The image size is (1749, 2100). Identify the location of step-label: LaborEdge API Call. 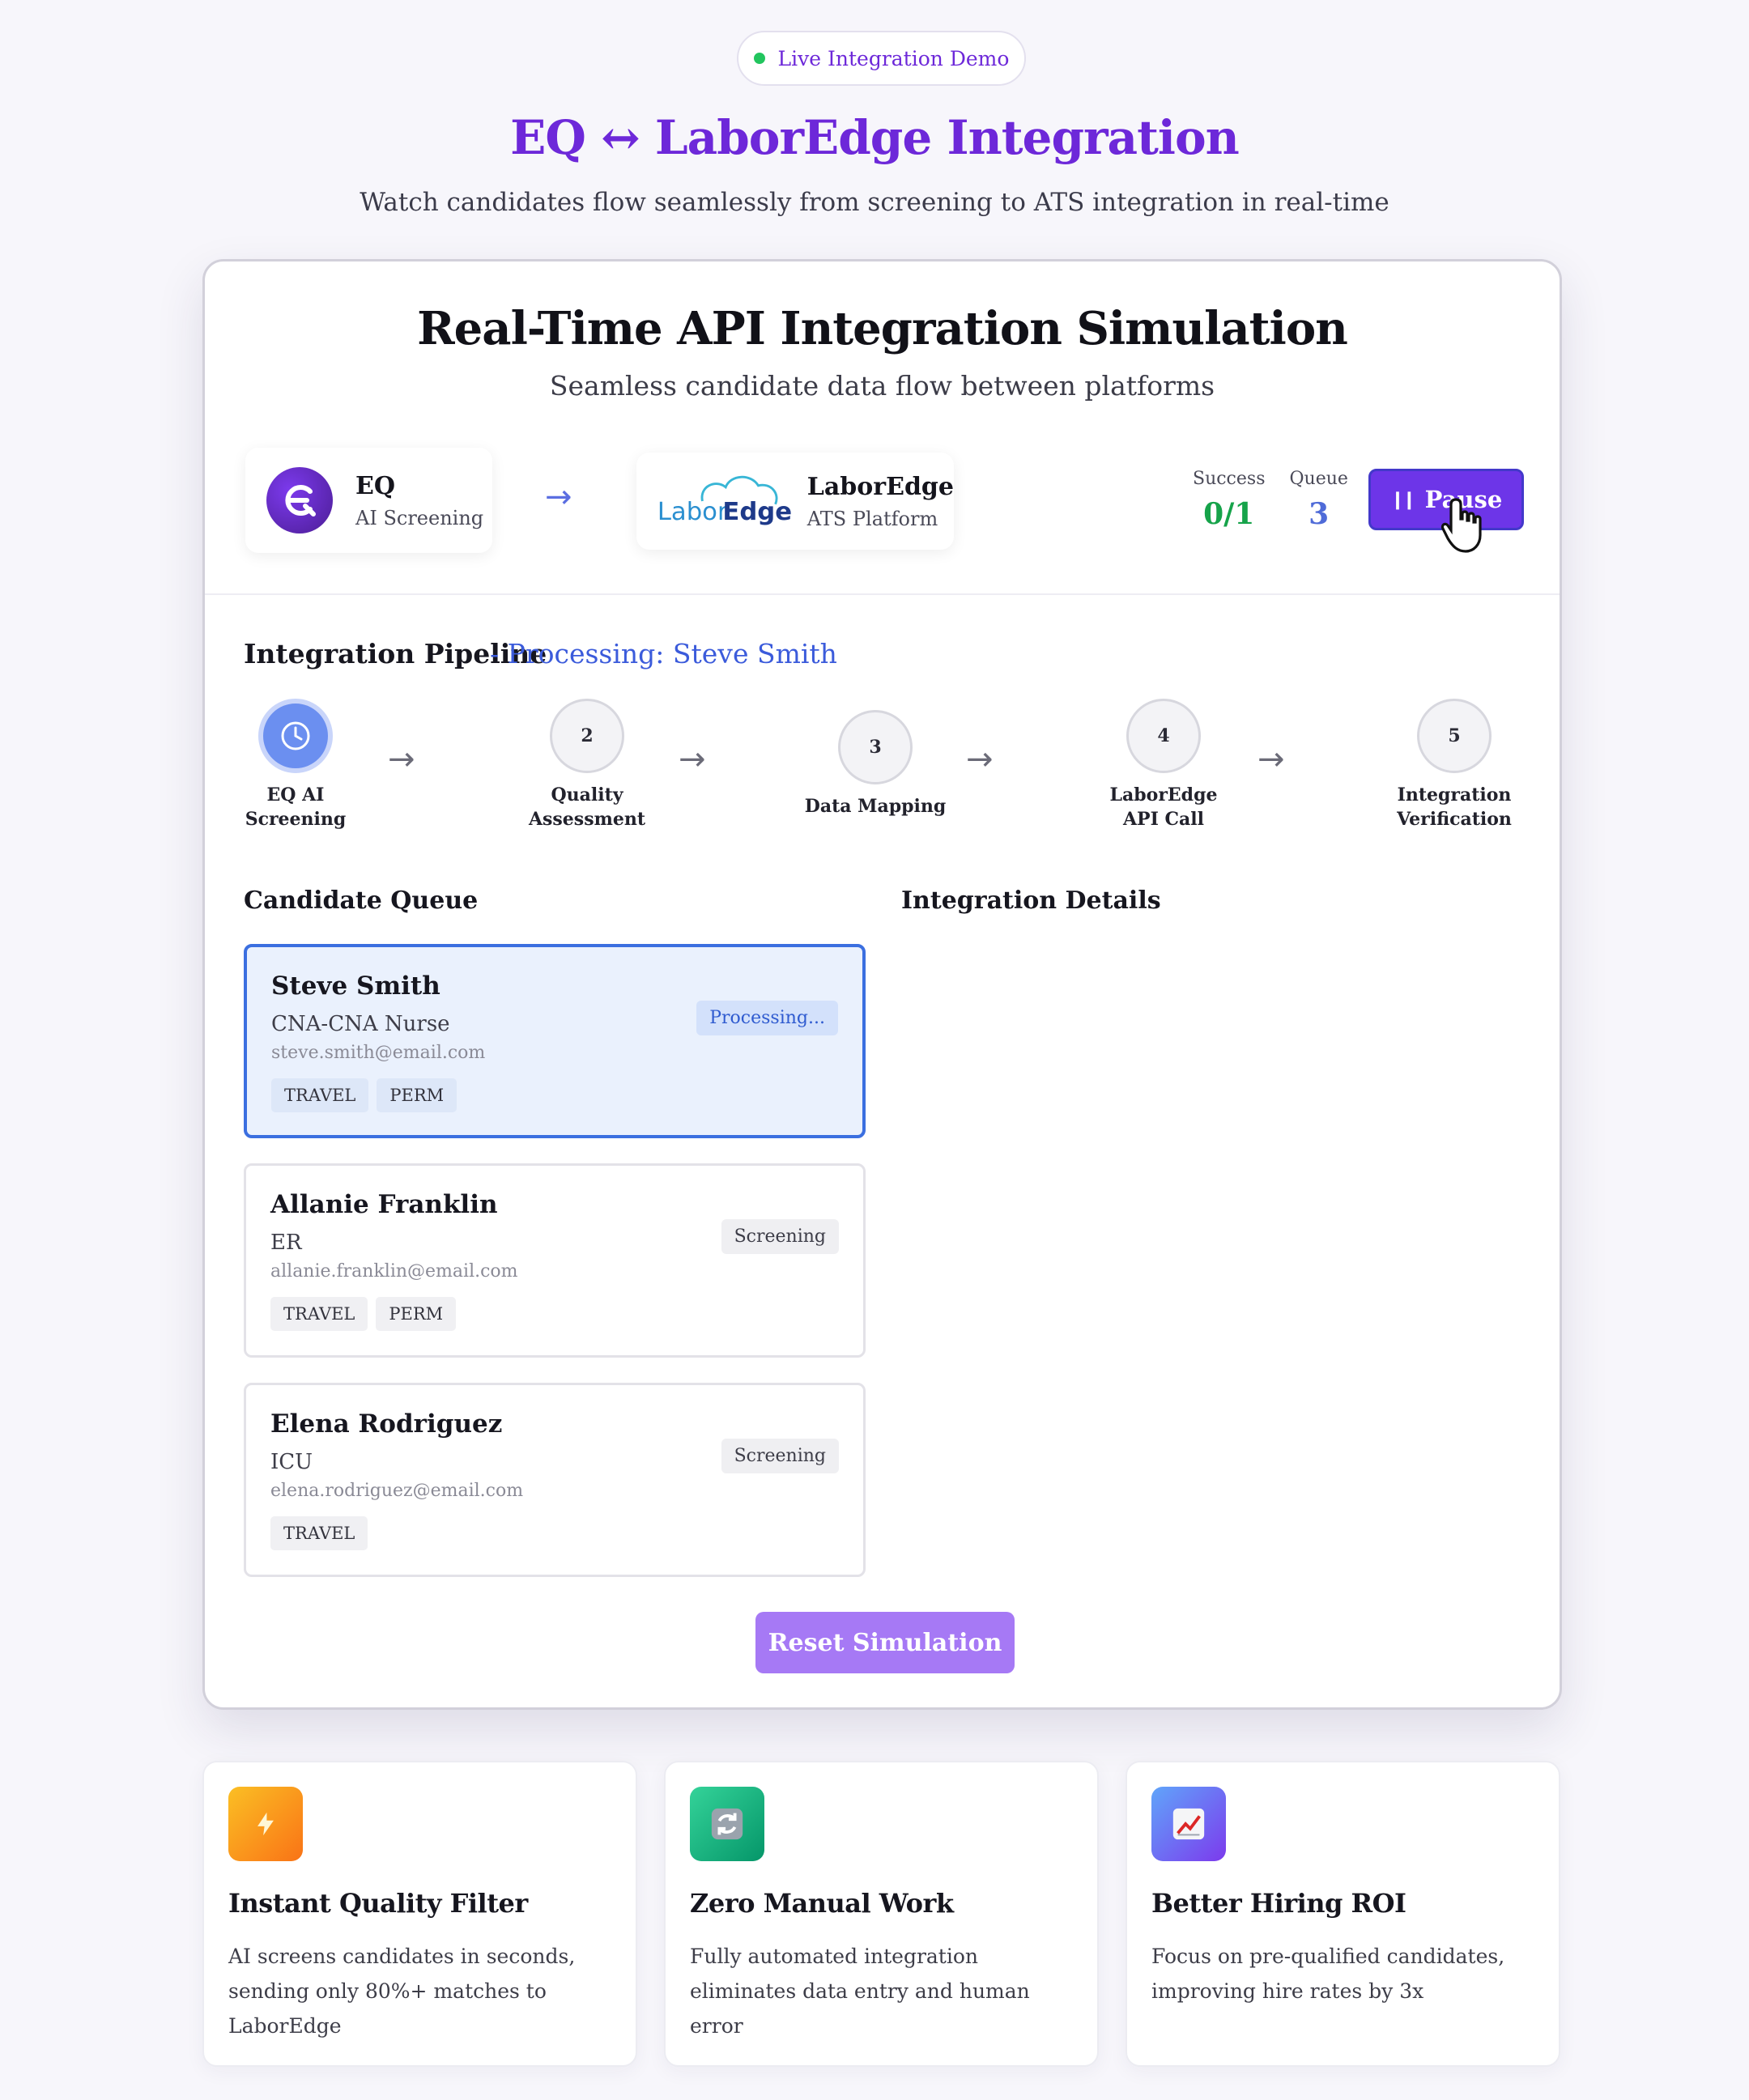
(1163, 807).